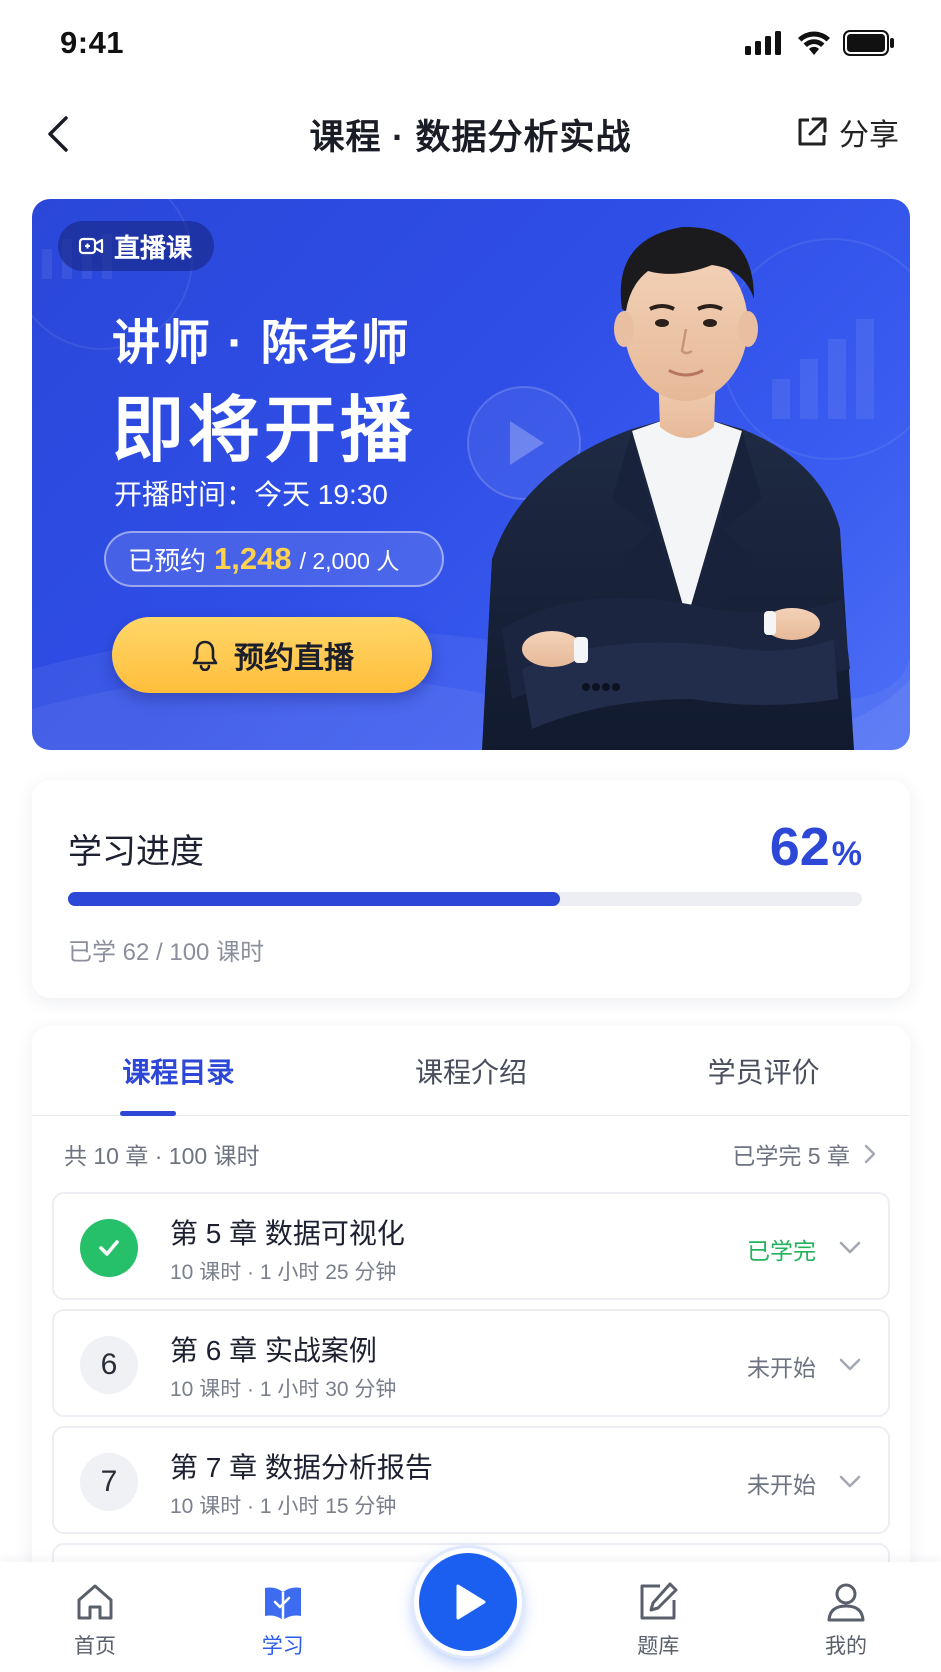 The width and height of the screenshot is (941, 1672). I want to click on bell-icon, so click(205, 655).